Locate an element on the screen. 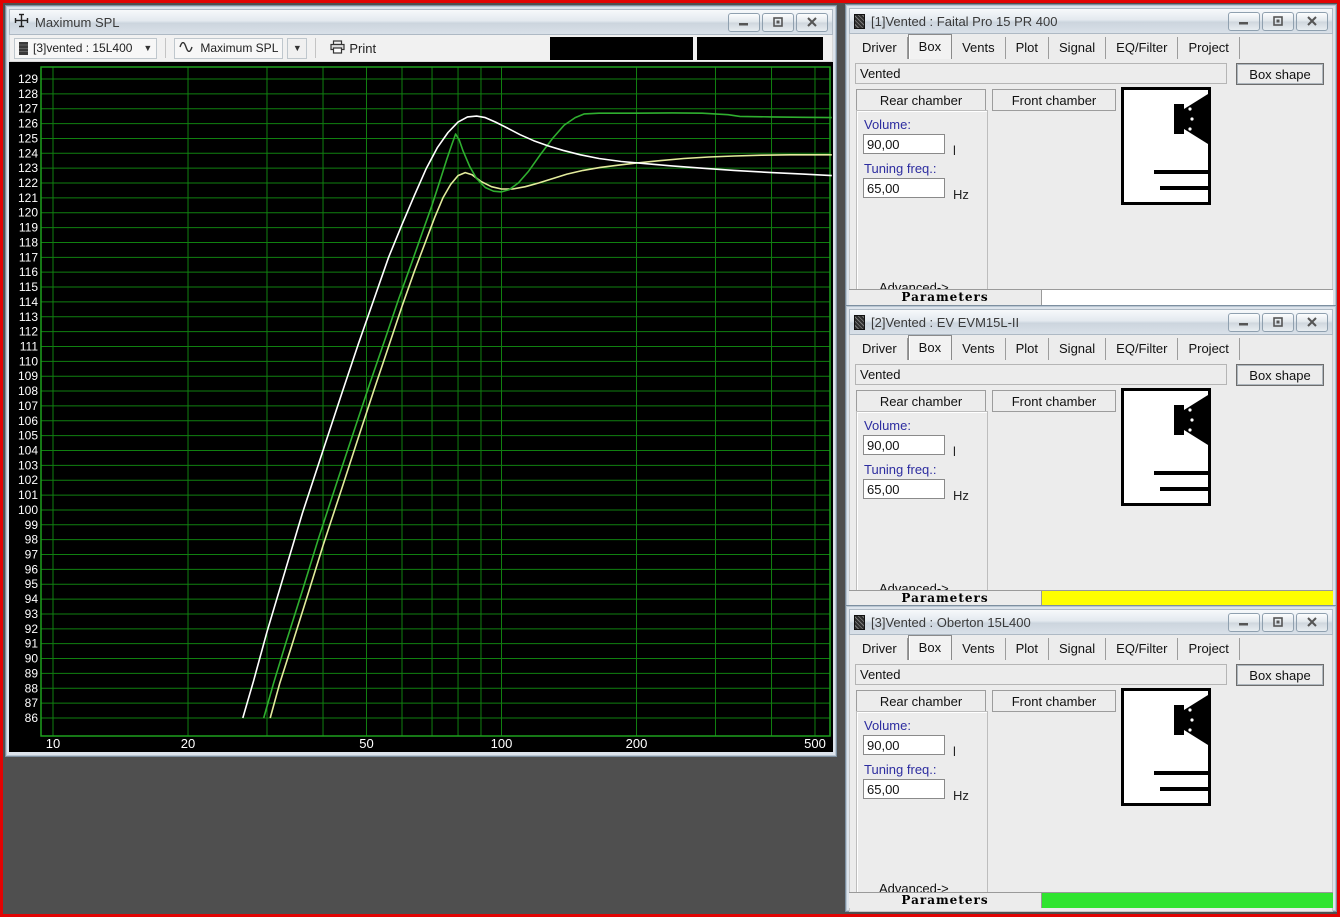 This screenshot has height=917, width=1340. design-window-1-titlebar: [1]Vented : Faital Pro 15 PR 400 is located at coordinates (1091, 21).